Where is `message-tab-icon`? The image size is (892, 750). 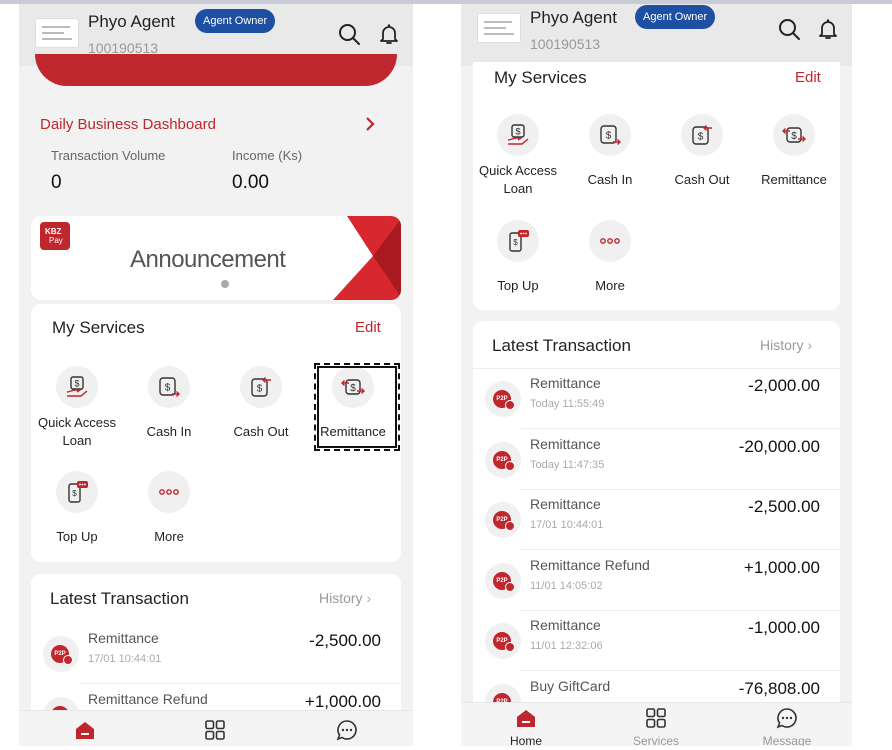
message-tab-icon is located at coordinates (347, 730).